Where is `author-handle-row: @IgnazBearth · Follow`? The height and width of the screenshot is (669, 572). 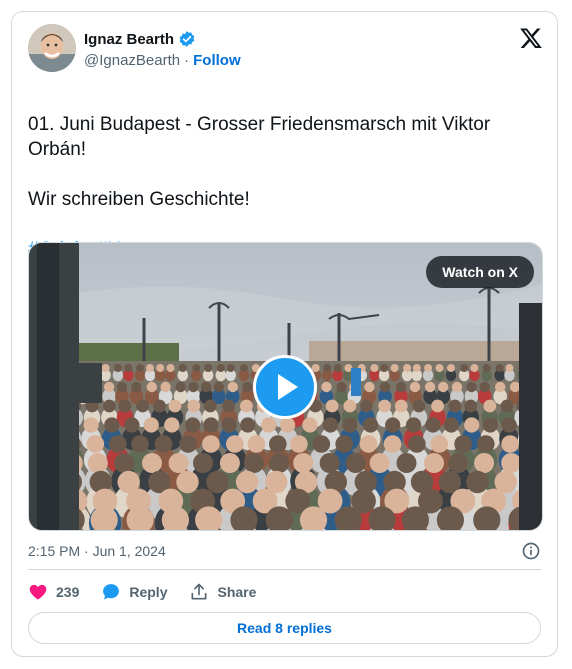 author-handle-row: @IgnazBearth · Follow is located at coordinates (162, 60).